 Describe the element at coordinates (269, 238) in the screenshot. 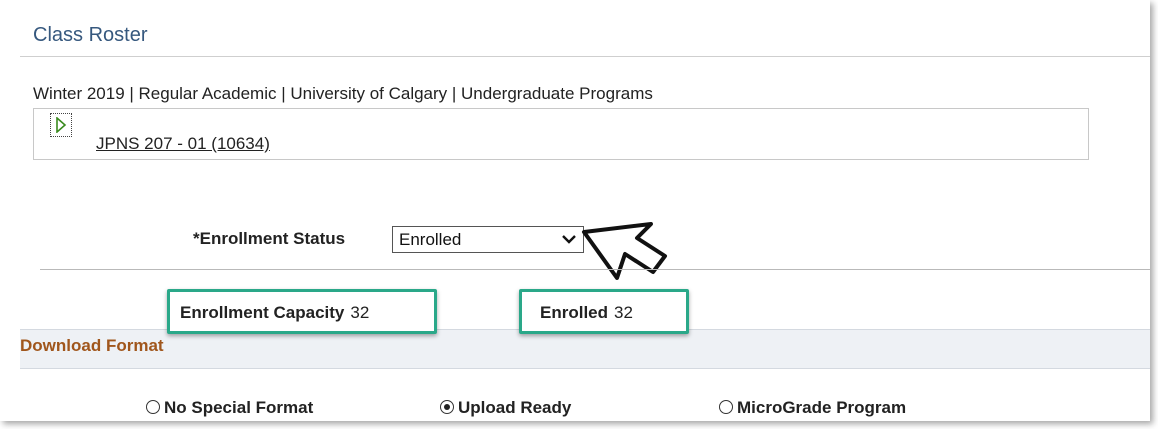

I see `enrollment-status-label: *Enrollment Status` at that location.